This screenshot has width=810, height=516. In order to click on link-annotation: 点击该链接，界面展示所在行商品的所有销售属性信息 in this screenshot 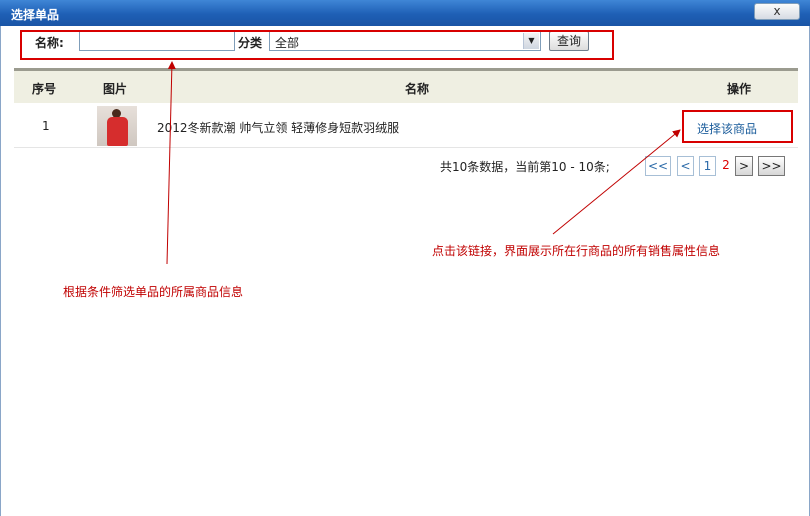, I will do `click(576, 251)`.